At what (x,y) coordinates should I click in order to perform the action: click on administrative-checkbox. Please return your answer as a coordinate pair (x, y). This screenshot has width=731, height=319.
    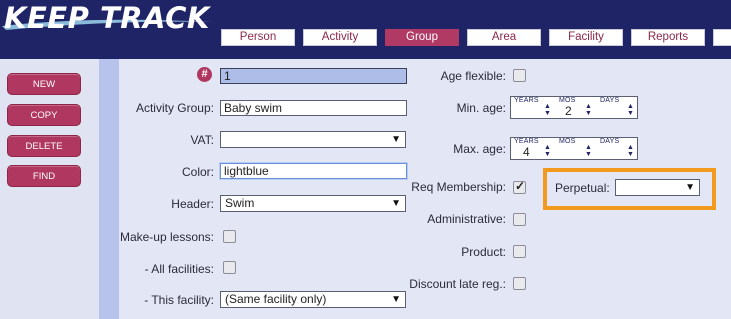
    Looking at the image, I should click on (519, 219).